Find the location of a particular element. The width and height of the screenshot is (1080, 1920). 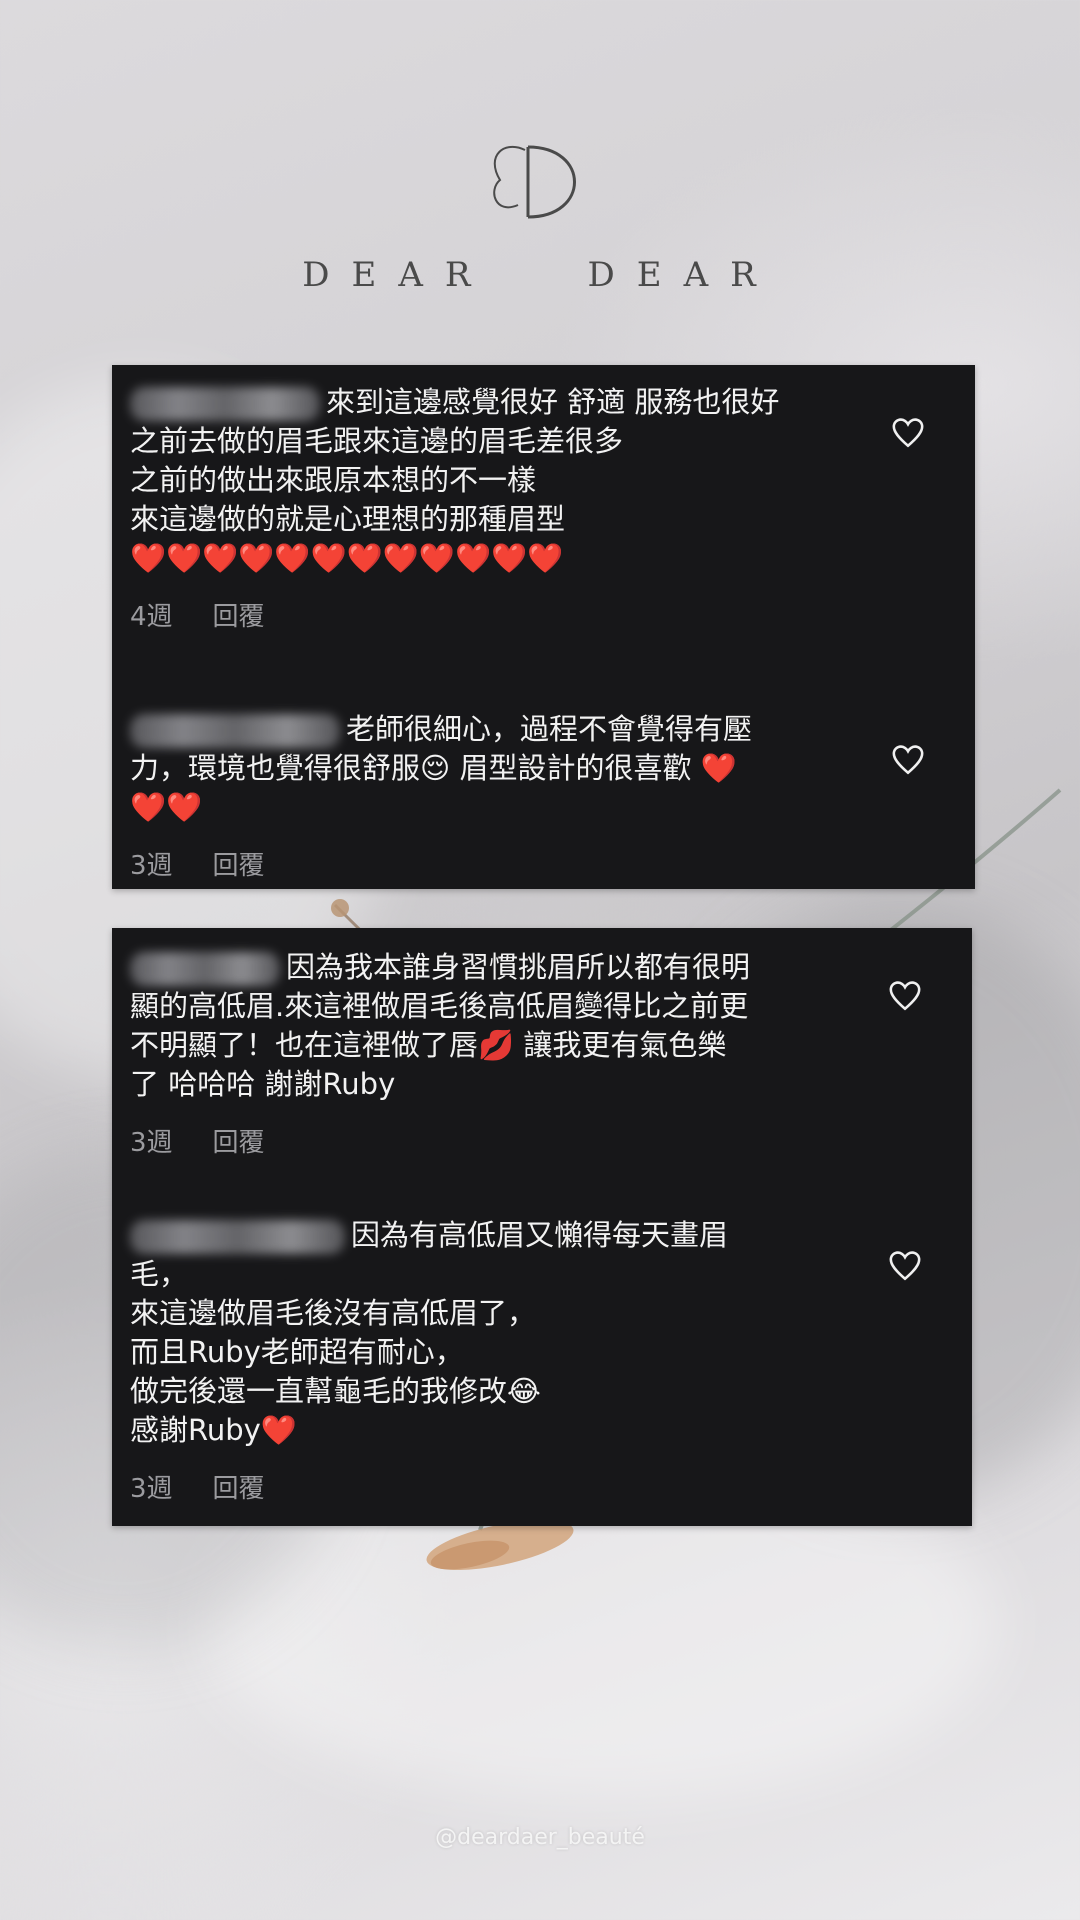

brand-word-left: DEAR is located at coordinates (397, 275).